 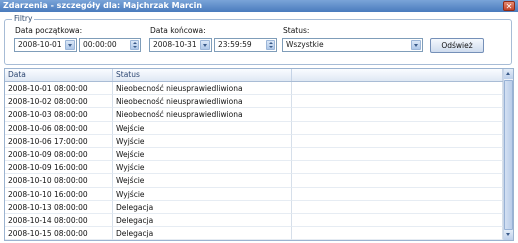 I want to click on end-date-label: Data końcowa:, so click(x=178, y=30).